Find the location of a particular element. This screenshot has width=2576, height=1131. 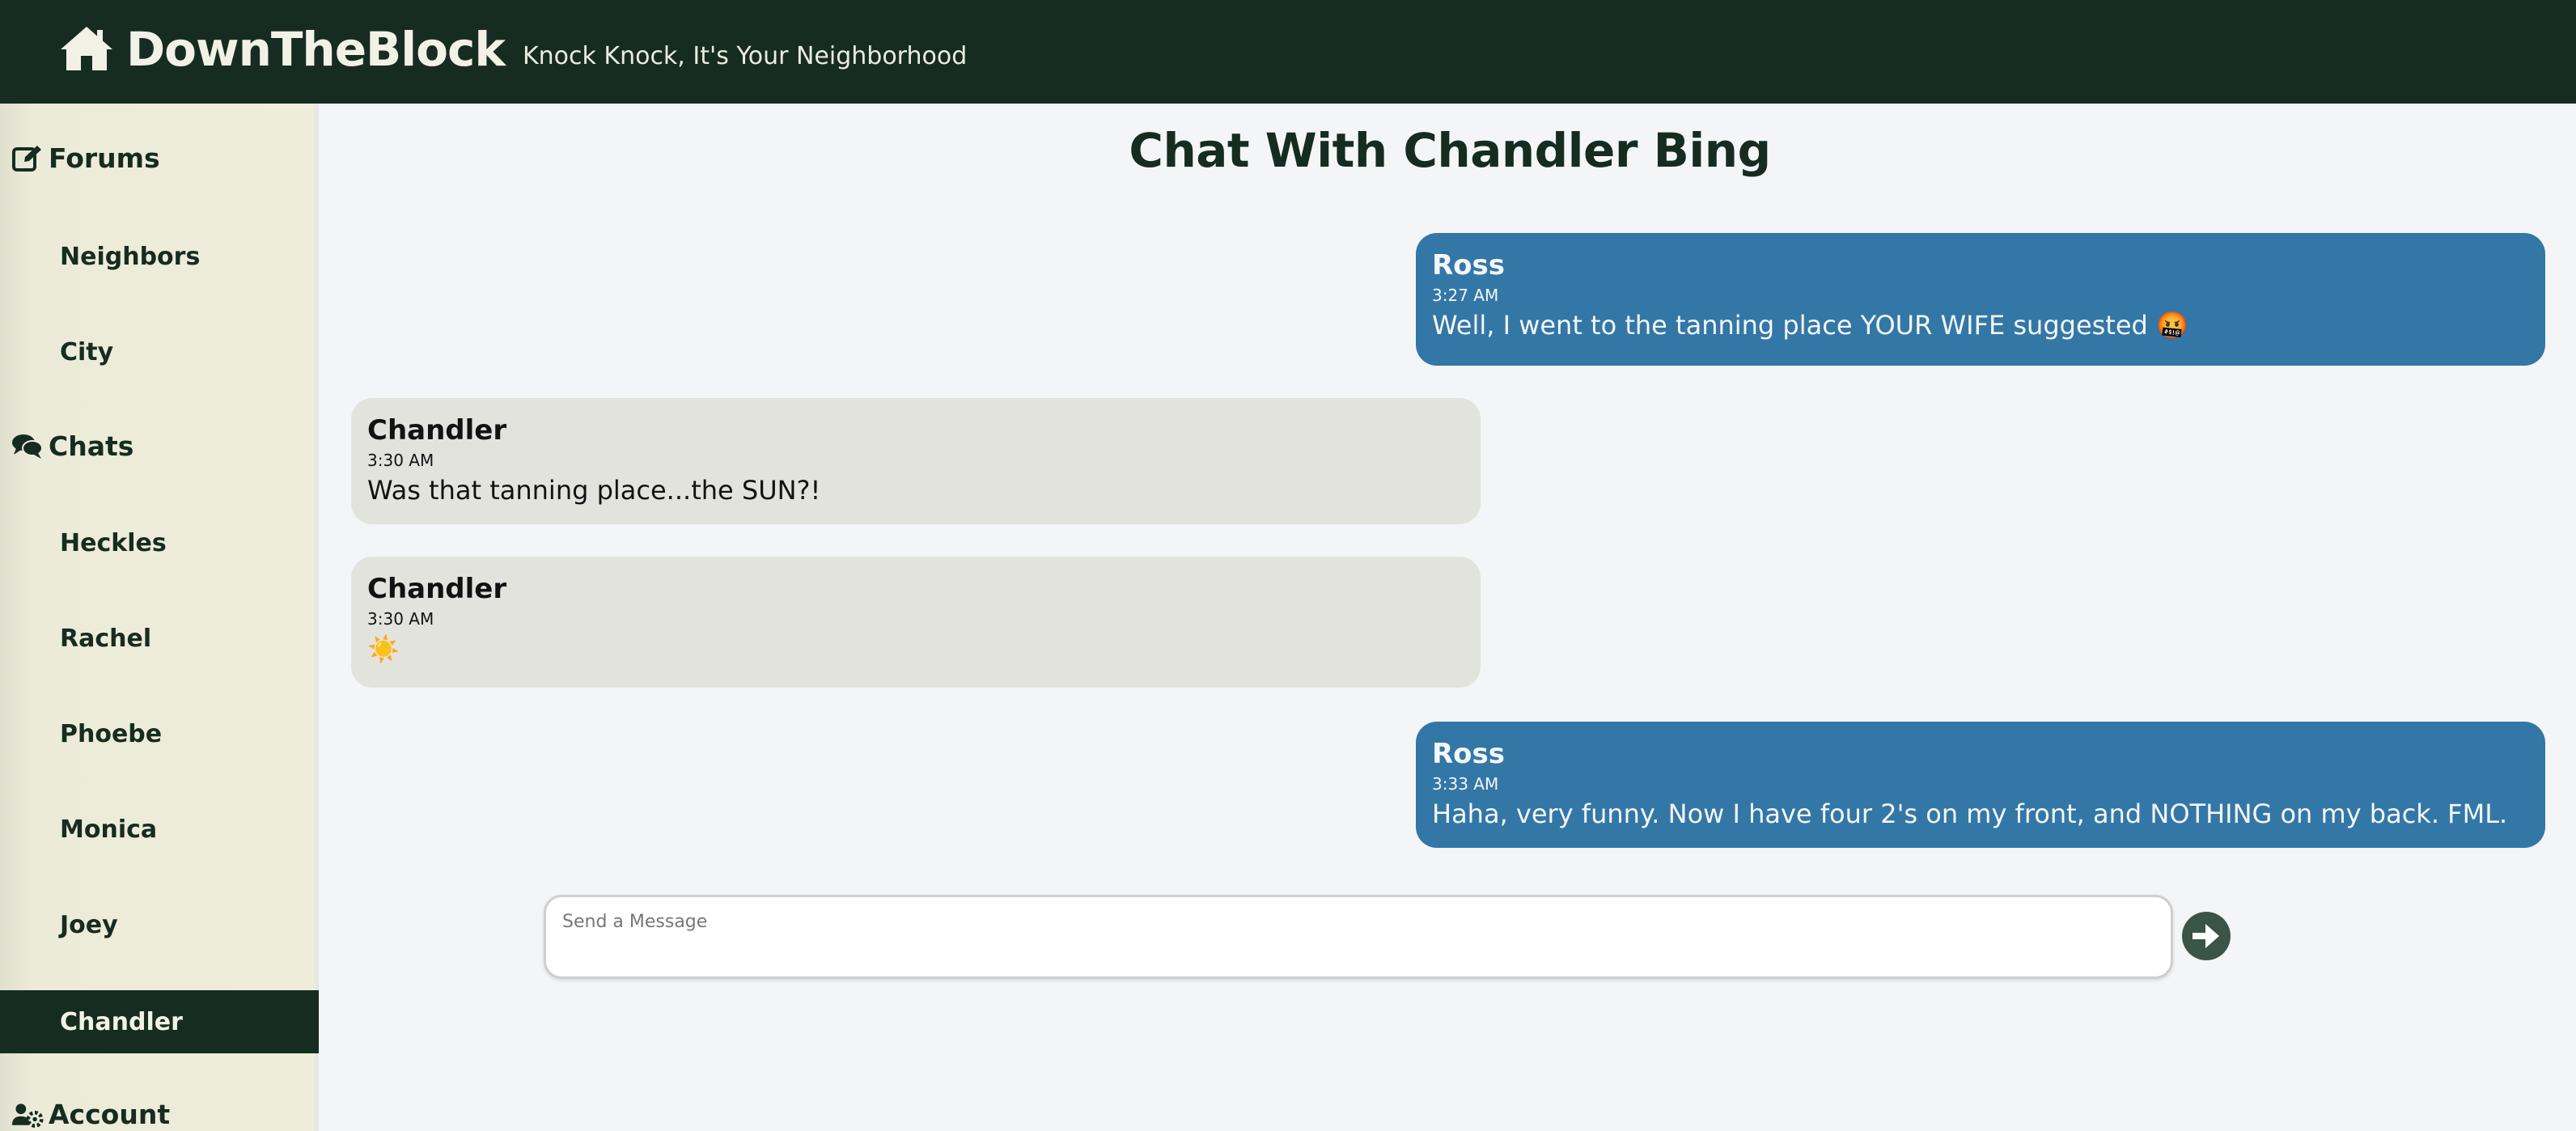

sidebar-item-heckles: Heckles is located at coordinates (159, 542).